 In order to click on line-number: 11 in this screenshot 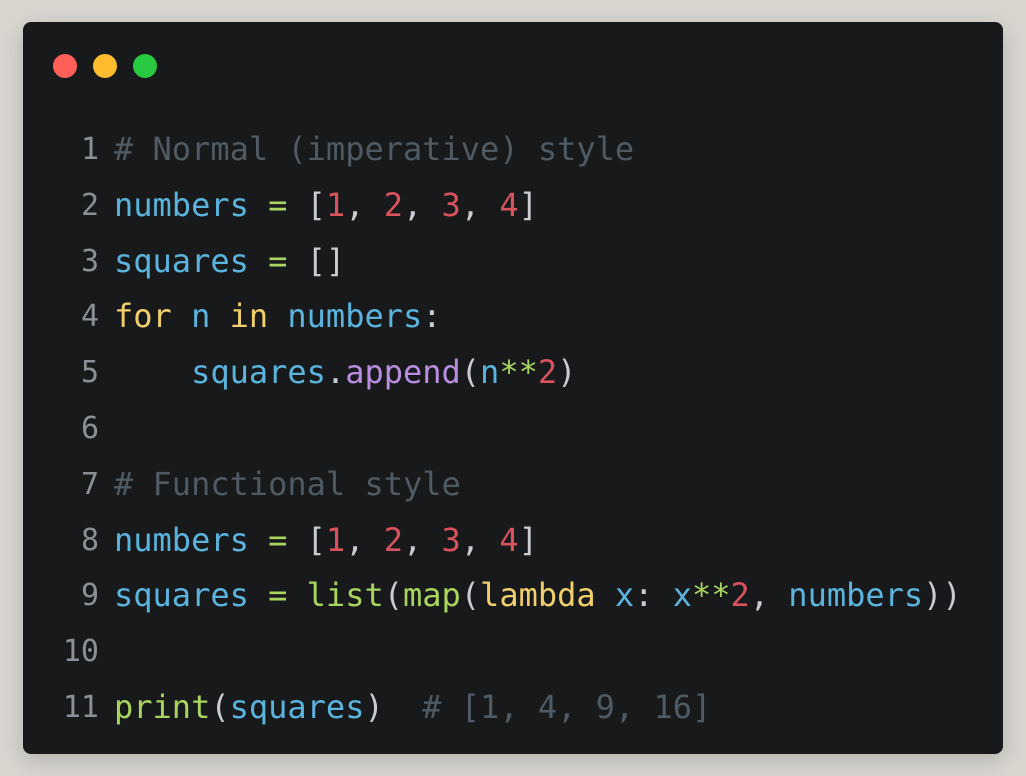, I will do `click(80, 707)`.